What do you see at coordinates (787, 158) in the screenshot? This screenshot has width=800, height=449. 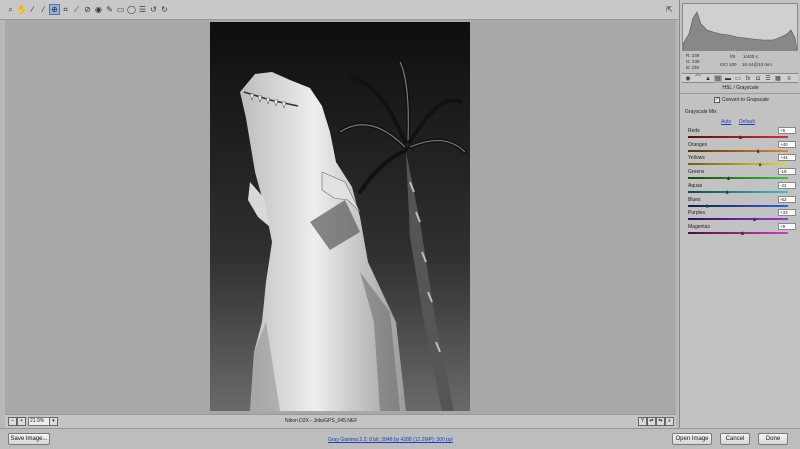 I see `slider-value-field: +44` at bounding box center [787, 158].